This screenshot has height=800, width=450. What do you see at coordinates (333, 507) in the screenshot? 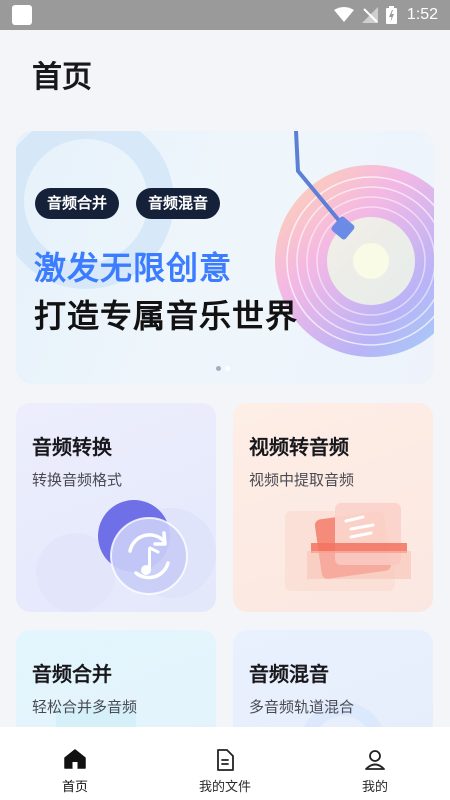
I see `video-to-audio-card: 视频转音频 视频中提取音频` at bounding box center [333, 507].